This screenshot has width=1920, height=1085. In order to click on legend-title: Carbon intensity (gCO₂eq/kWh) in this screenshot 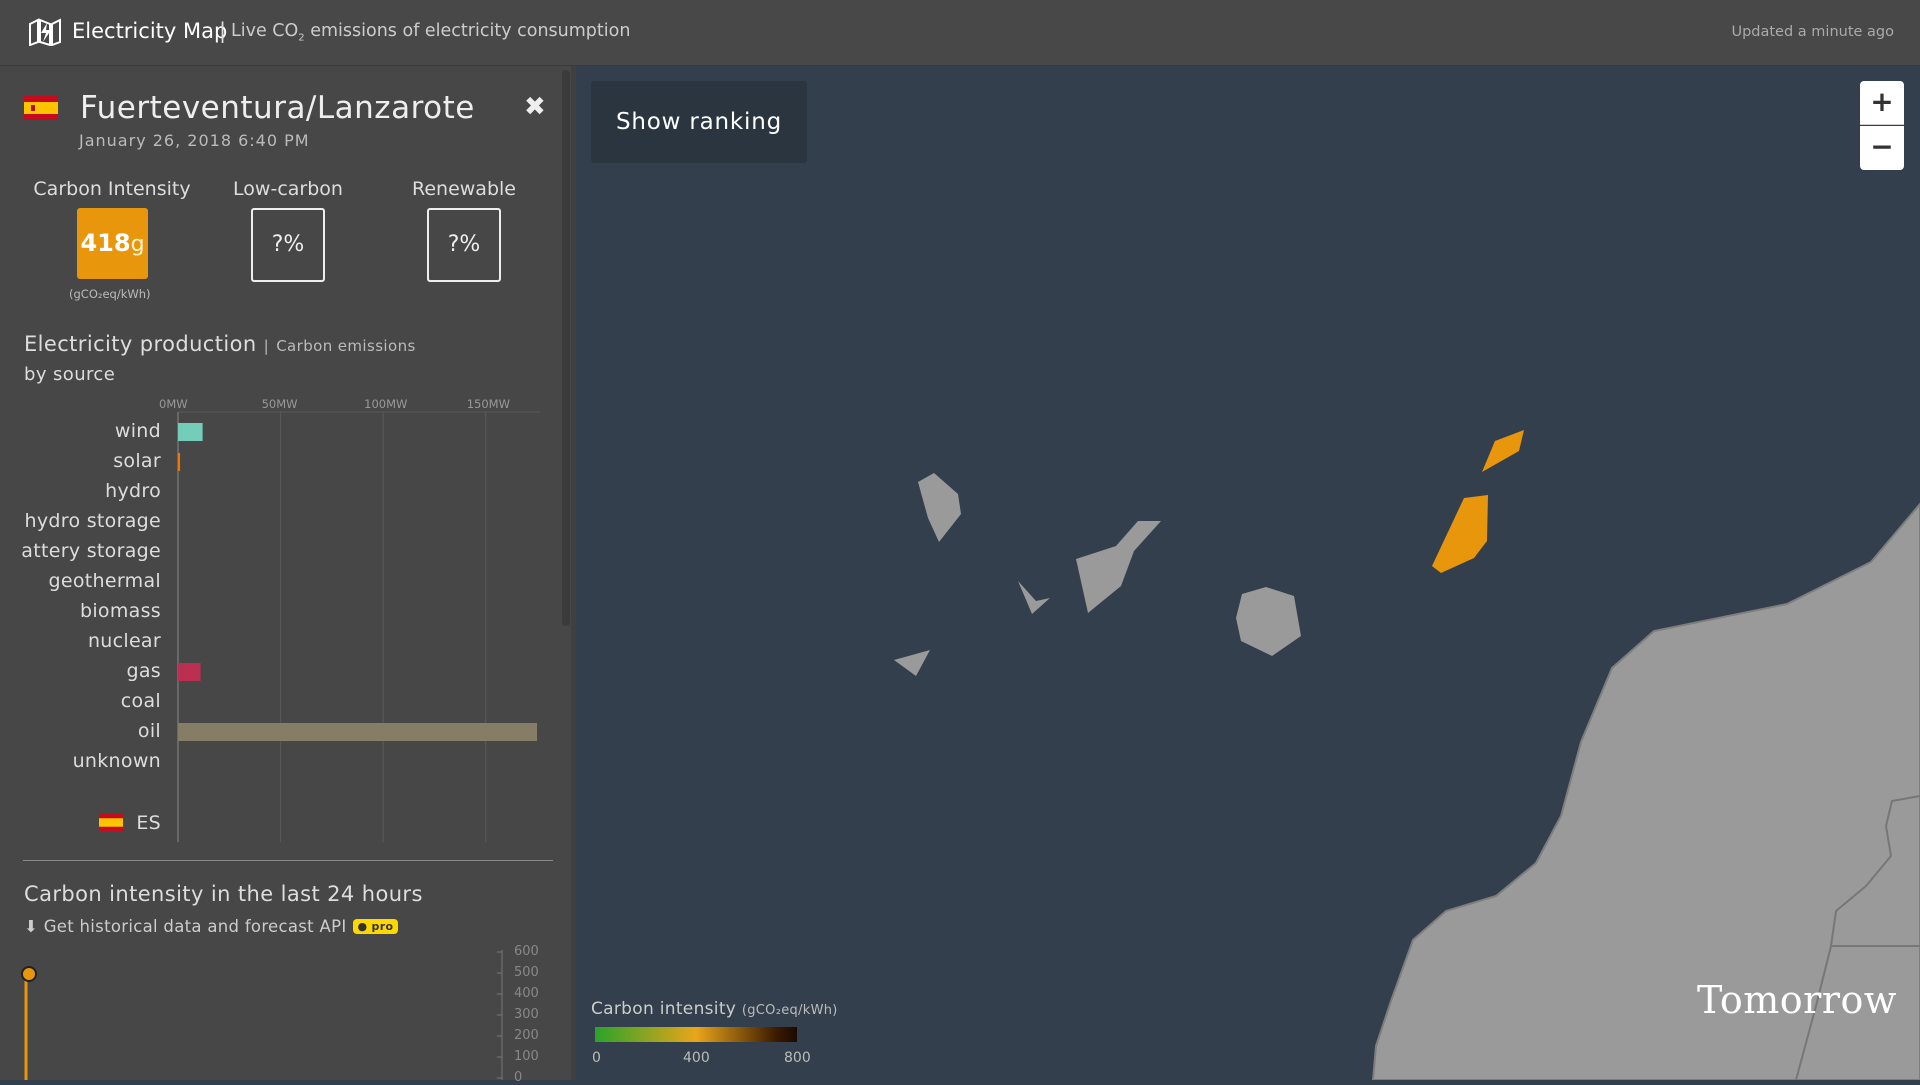, I will do `click(714, 1009)`.